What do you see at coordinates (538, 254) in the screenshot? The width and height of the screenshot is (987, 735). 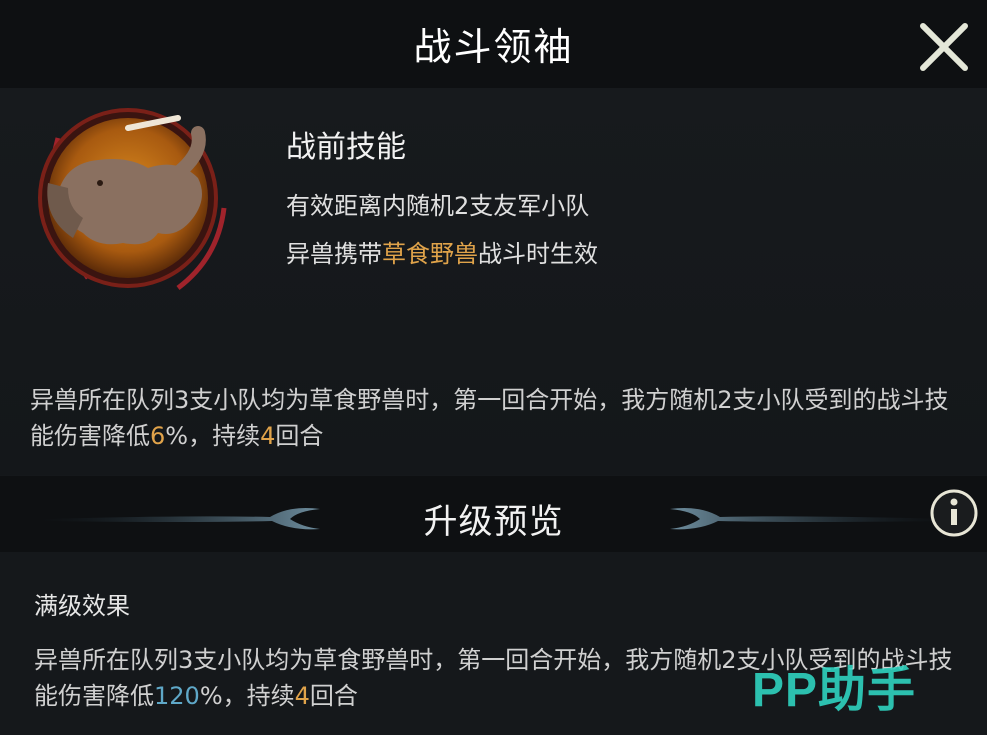 I see `condition-post: 战斗时生效` at bounding box center [538, 254].